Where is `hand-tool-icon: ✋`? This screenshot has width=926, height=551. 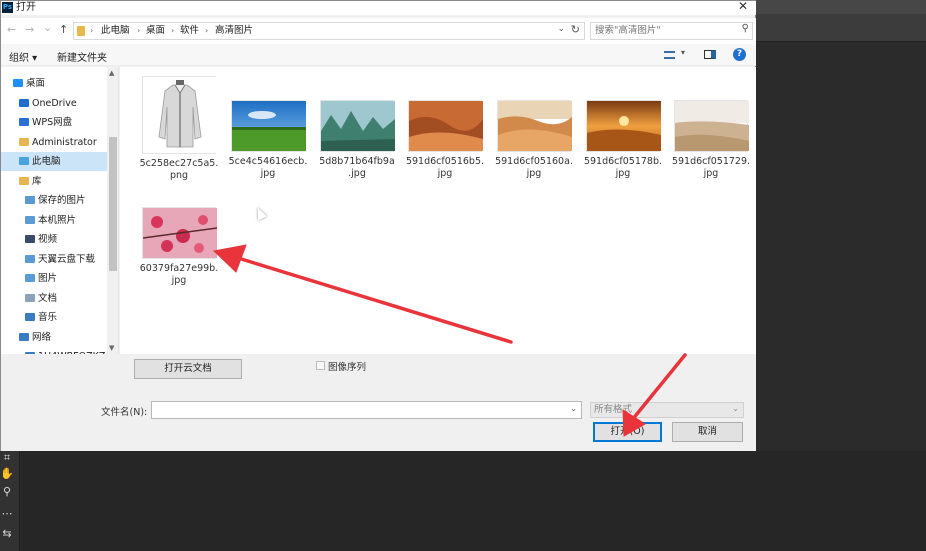 hand-tool-icon: ✋ is located at coordinates (7, 473).